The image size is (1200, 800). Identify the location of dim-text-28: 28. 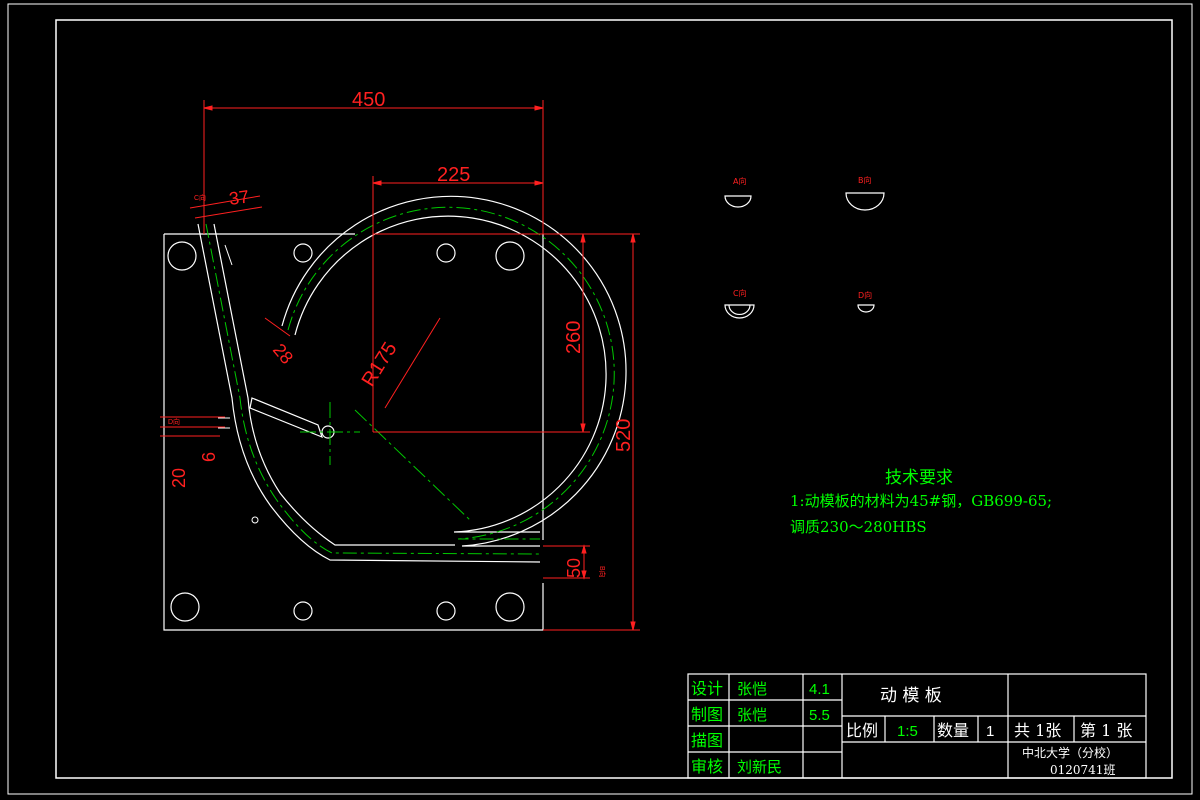
(283, 354).